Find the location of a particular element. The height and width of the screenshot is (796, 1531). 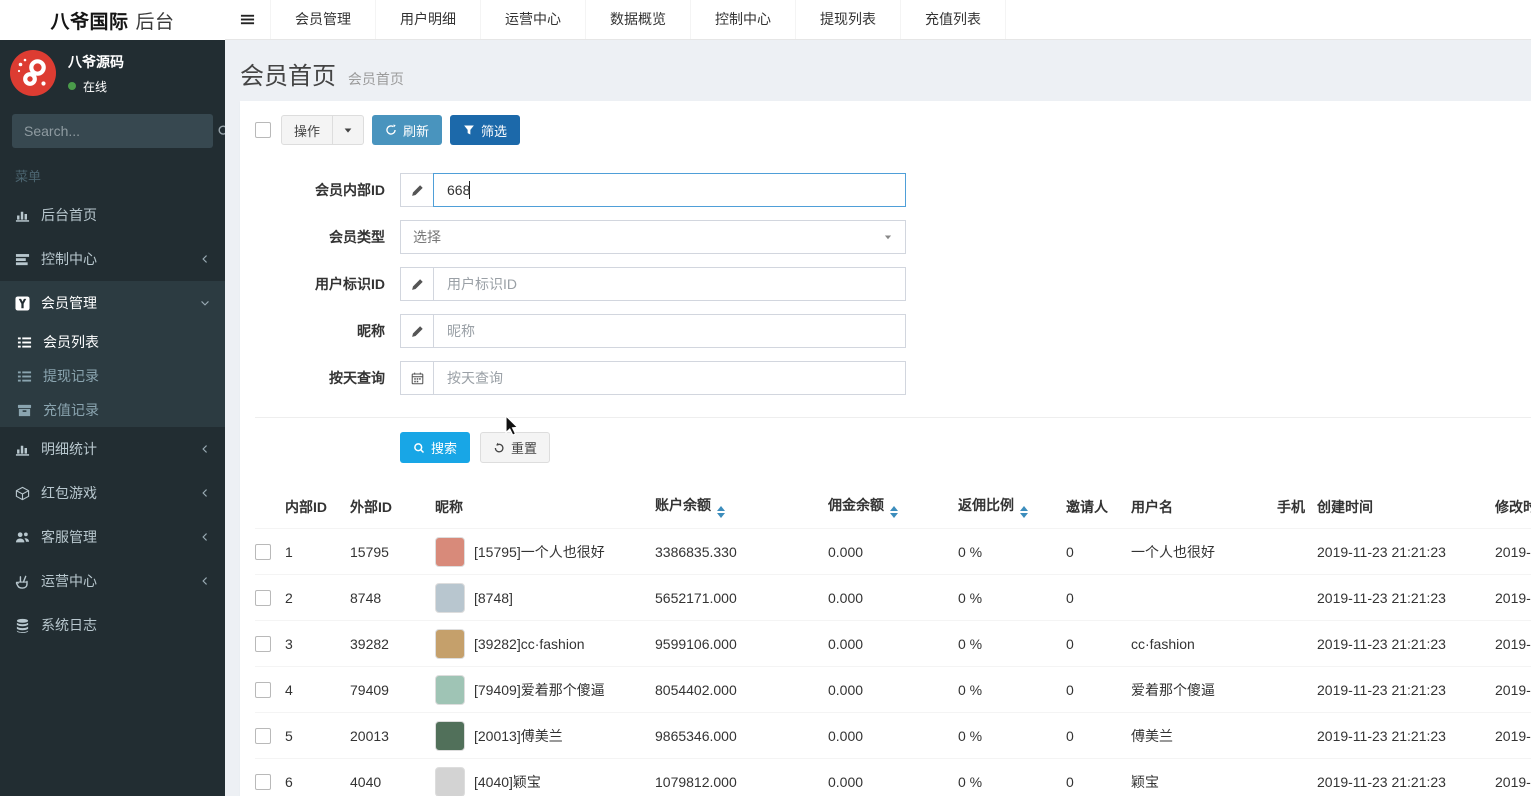

select-all-checkbox is located at coordinates (263, 130).